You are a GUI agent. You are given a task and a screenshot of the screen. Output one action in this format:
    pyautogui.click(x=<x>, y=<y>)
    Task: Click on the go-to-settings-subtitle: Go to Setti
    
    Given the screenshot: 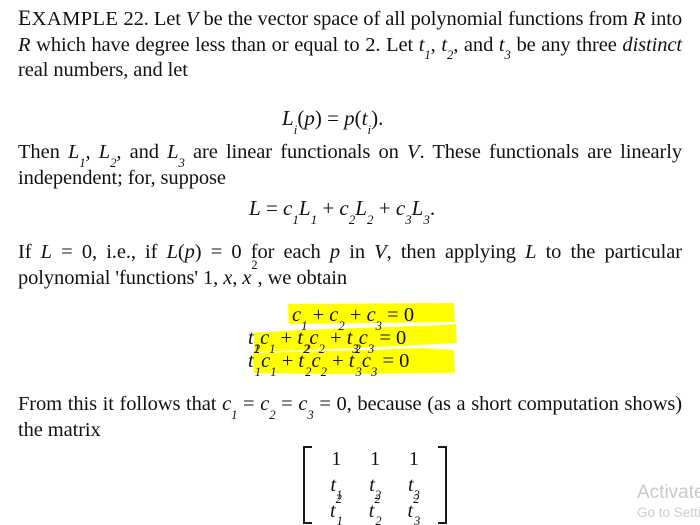 What is the action you would take?
    pyautogui.click(x=668, y=512)
    